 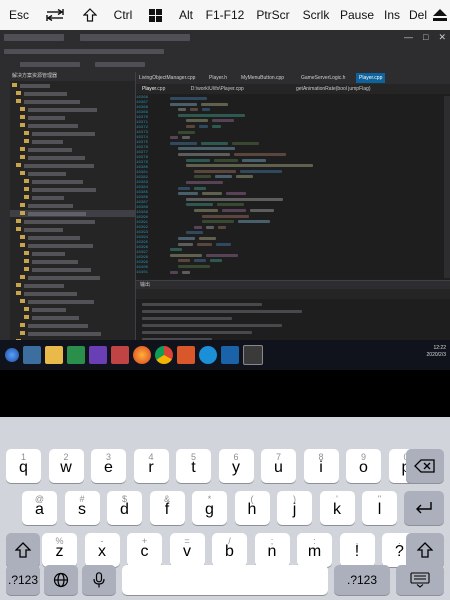 What do you see at coordinates (362, 580) in the screenshot?
I see `numbers-key-right: .?123` at bounding box center [362, 580].